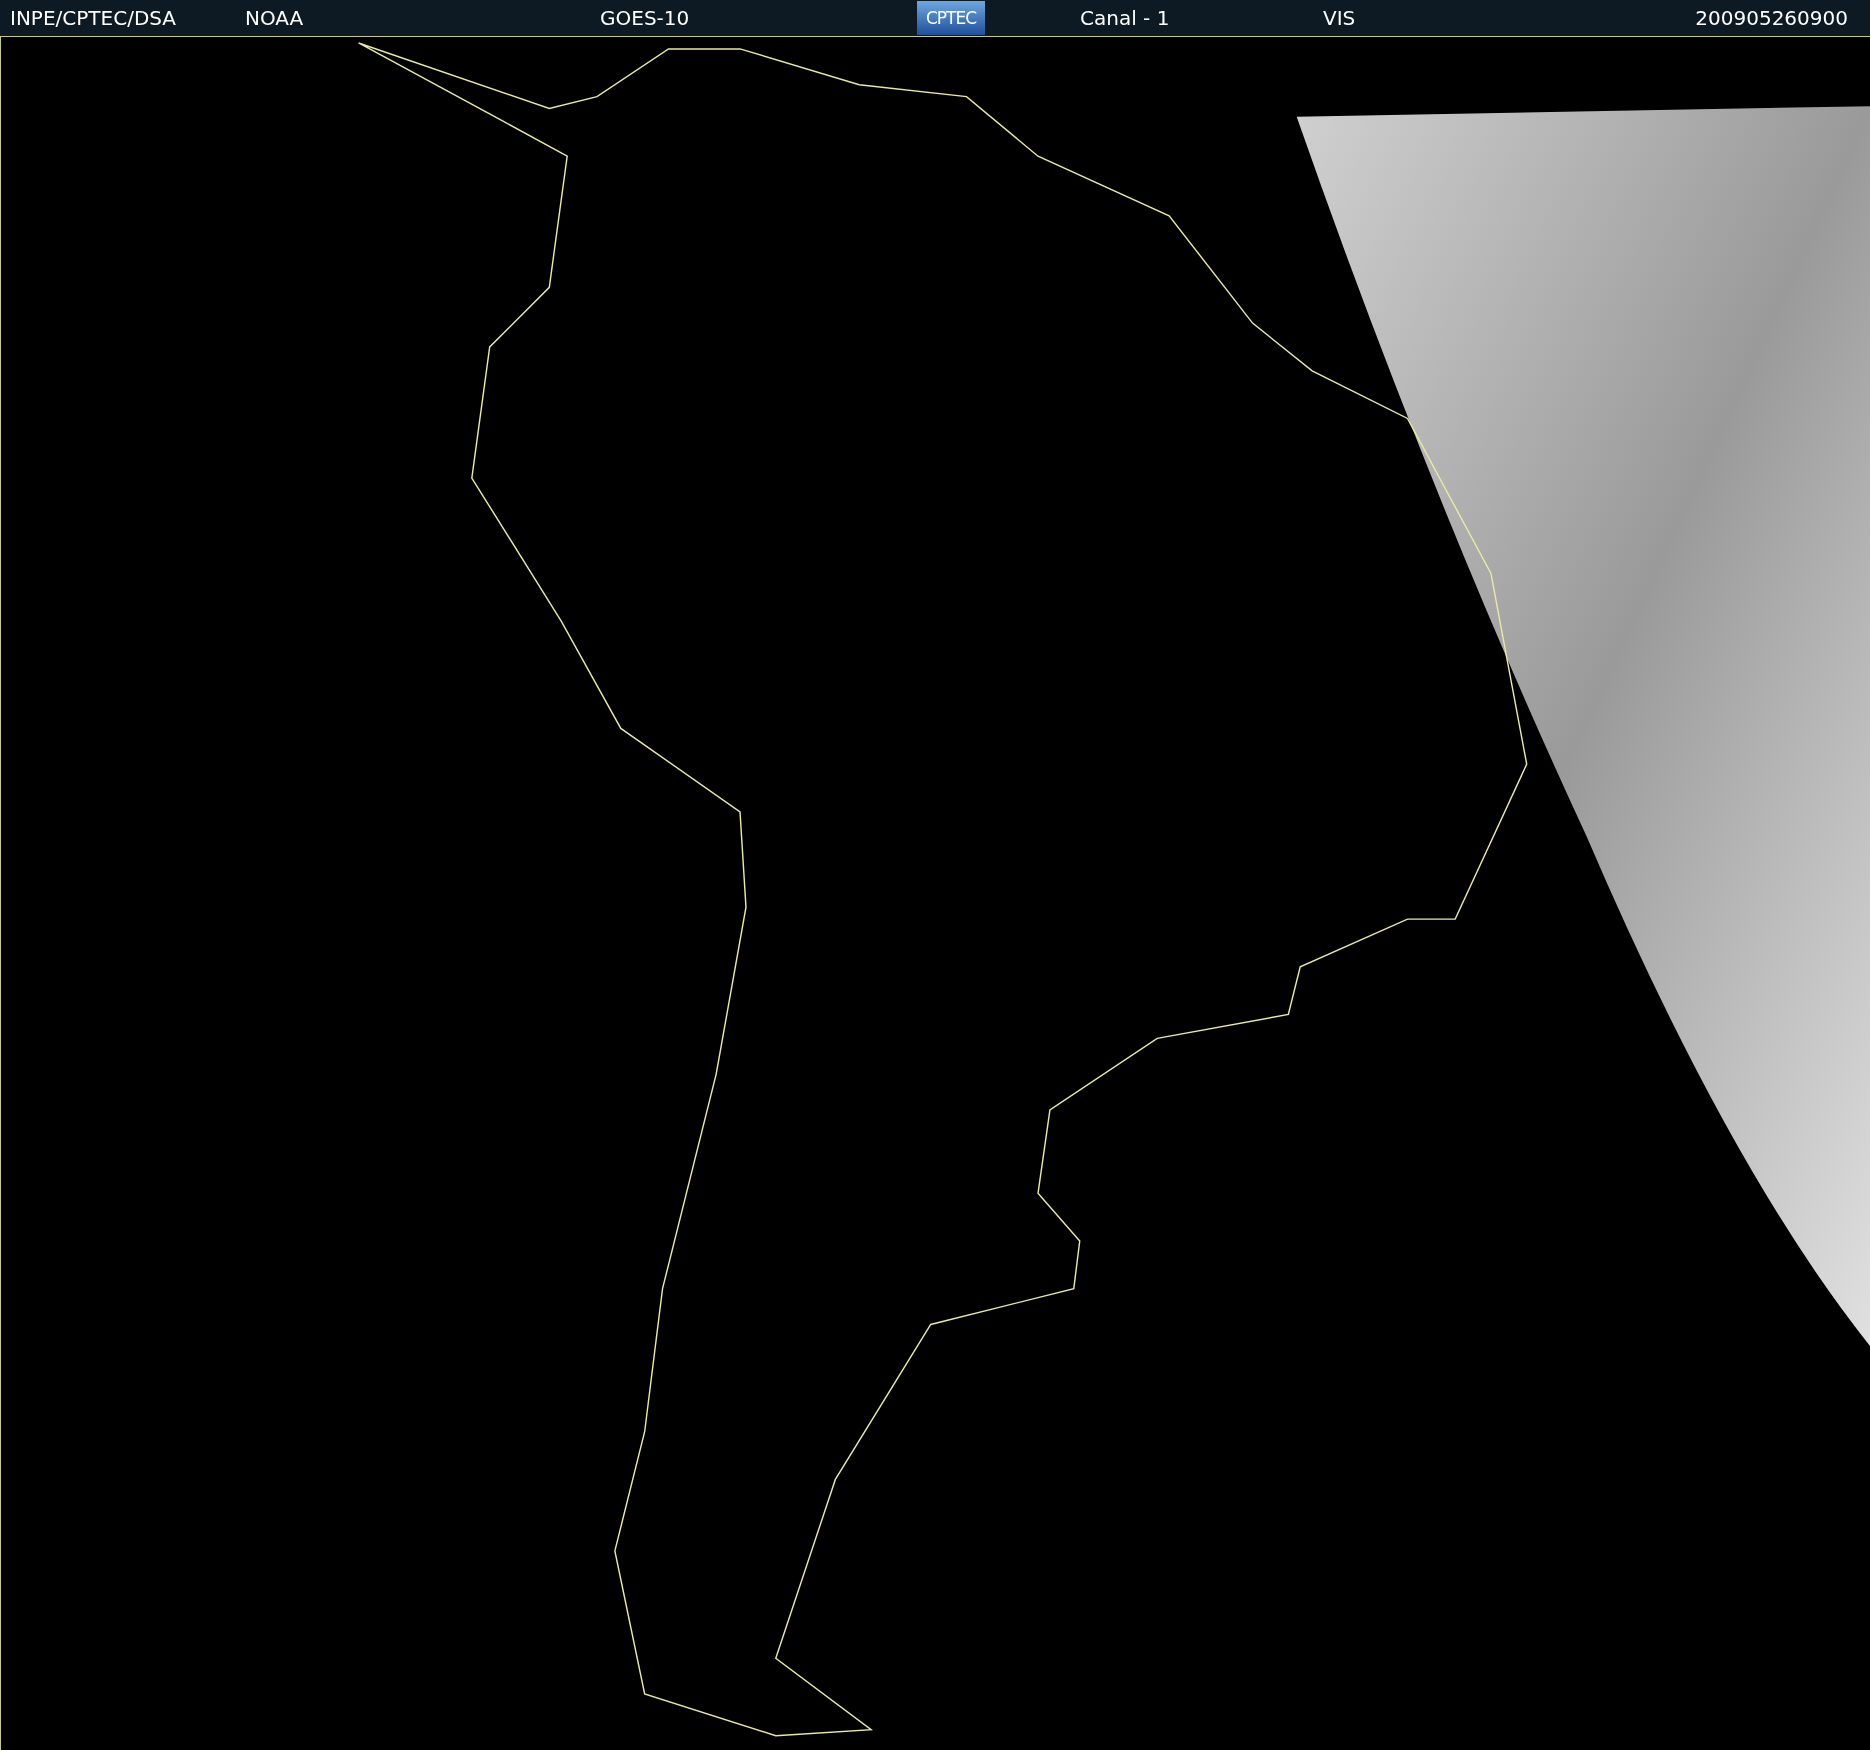 The width and height of the screenshot is (1870, 1750). Describe the element at coordinates (274, 18) in the screenshot. I see `agency-label: NOAA` at that location.